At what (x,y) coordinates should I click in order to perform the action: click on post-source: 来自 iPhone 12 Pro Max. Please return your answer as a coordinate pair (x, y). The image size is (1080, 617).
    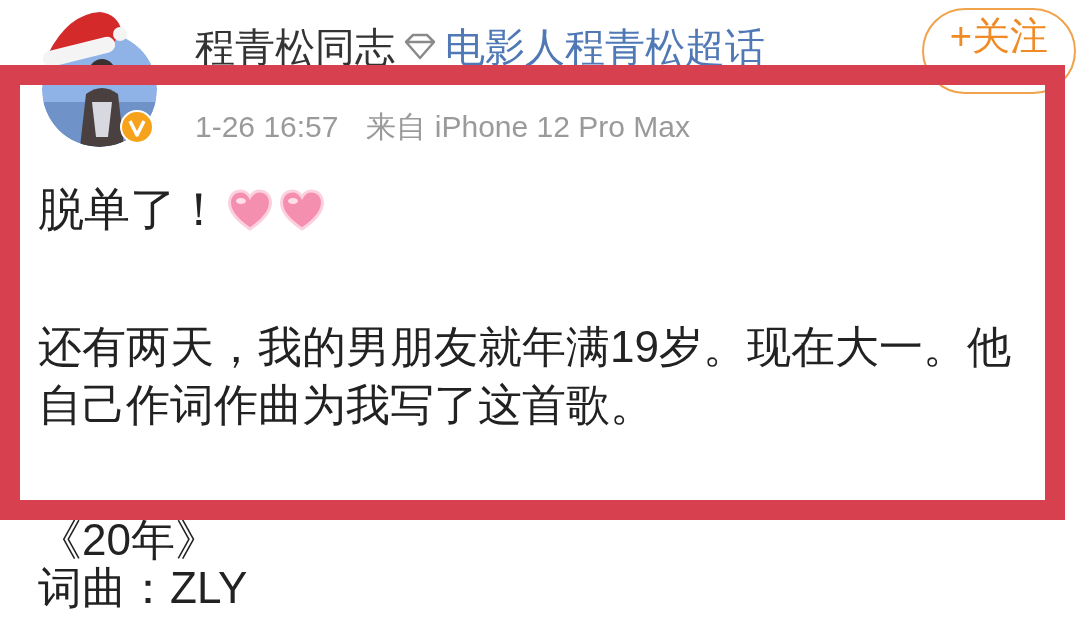
    Looking at the image, I should click on (528, 127).